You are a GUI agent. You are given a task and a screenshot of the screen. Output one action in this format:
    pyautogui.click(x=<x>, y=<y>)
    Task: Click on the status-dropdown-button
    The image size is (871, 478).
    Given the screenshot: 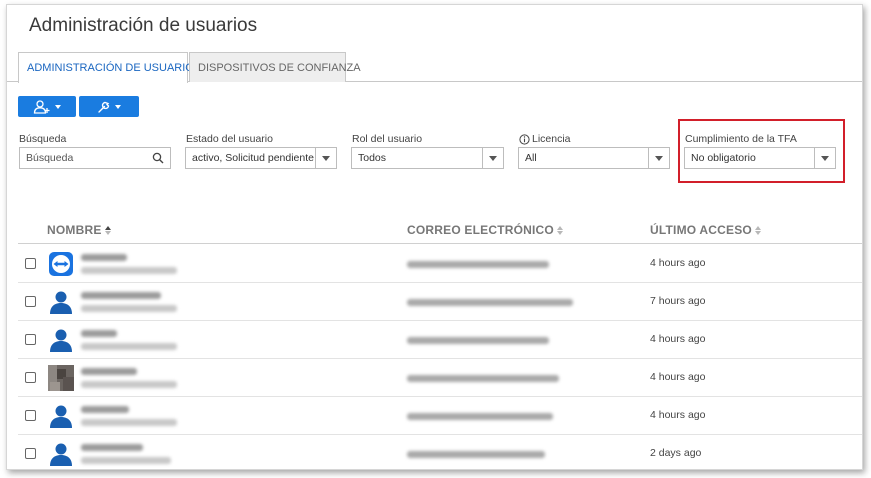 What is the action you would take?
    pyautogui.click(x=325, y=158)
    